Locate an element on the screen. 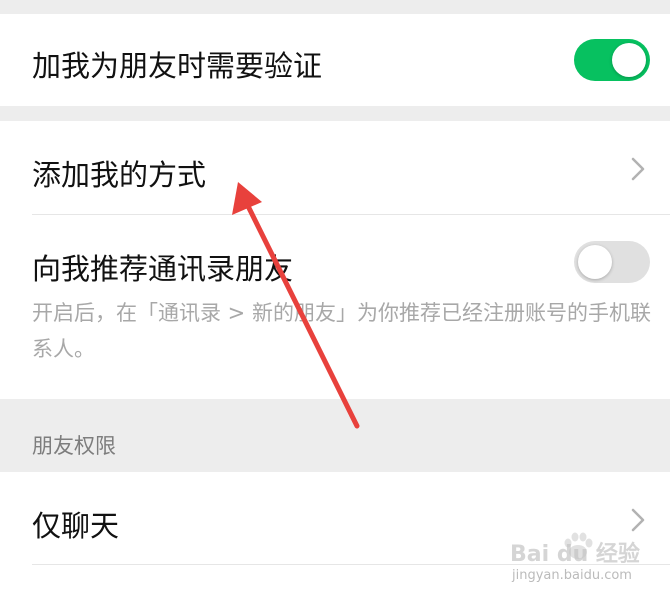 The height and width of the screenshot is (598, 670). watermark-brand: Bai du 经验 is located at coordinates (575, 554).